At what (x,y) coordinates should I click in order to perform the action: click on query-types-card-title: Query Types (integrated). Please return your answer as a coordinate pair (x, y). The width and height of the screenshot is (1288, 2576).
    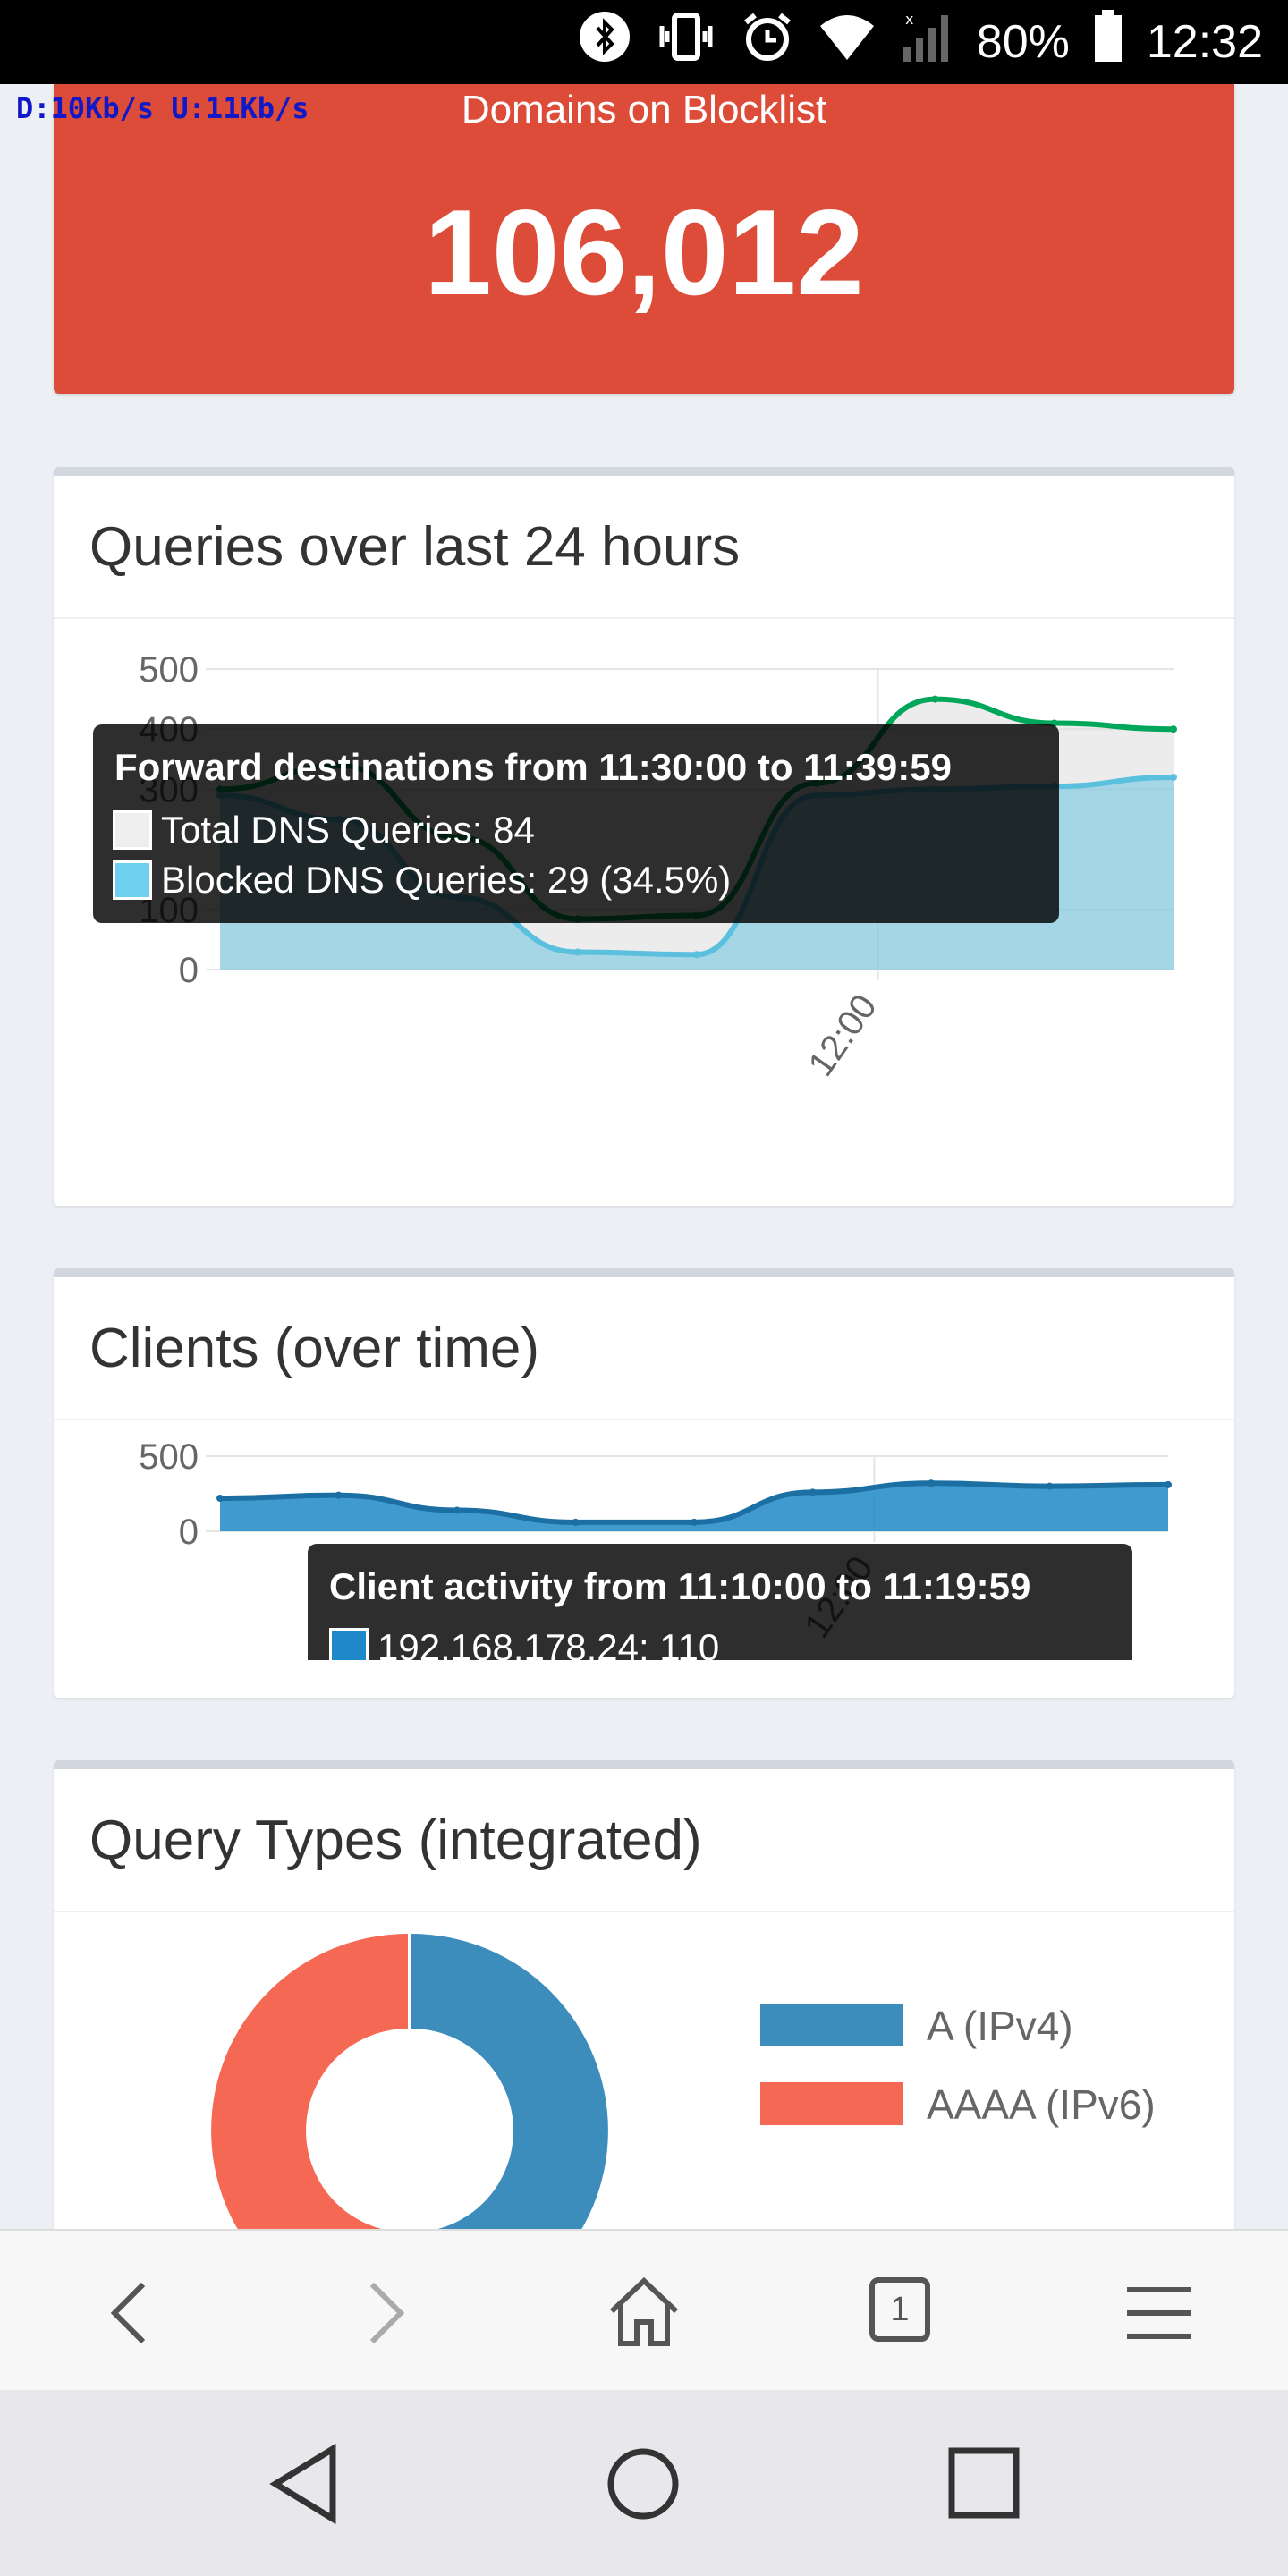
    Looking at the image, I should click on (644, 1840).